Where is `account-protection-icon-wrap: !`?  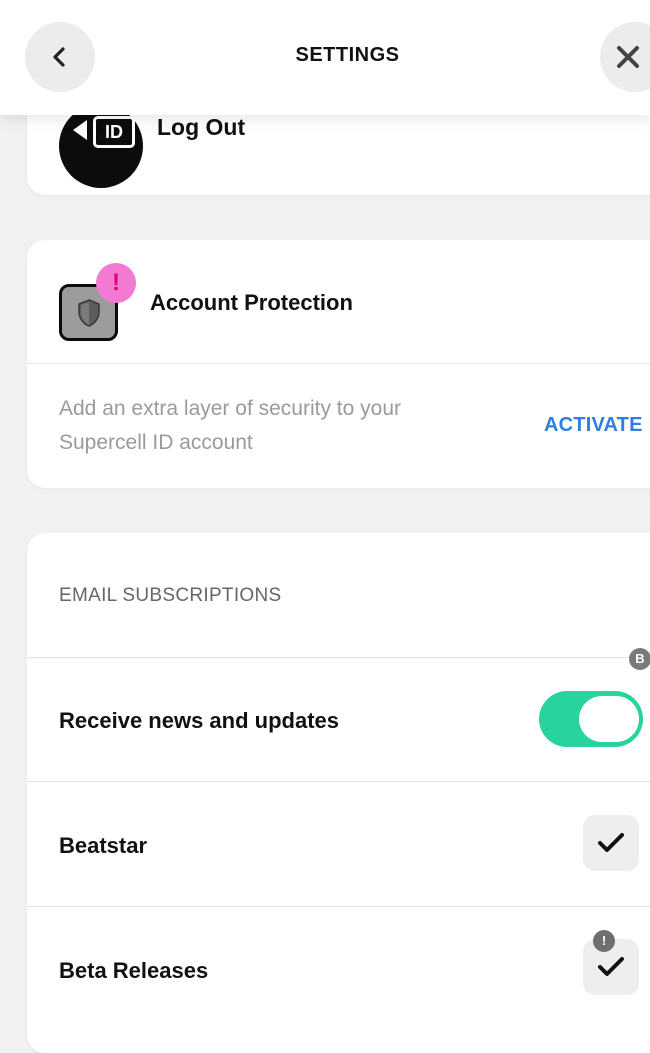 account-protection-icon-wrap: ! is located at coordinates (97, 302).